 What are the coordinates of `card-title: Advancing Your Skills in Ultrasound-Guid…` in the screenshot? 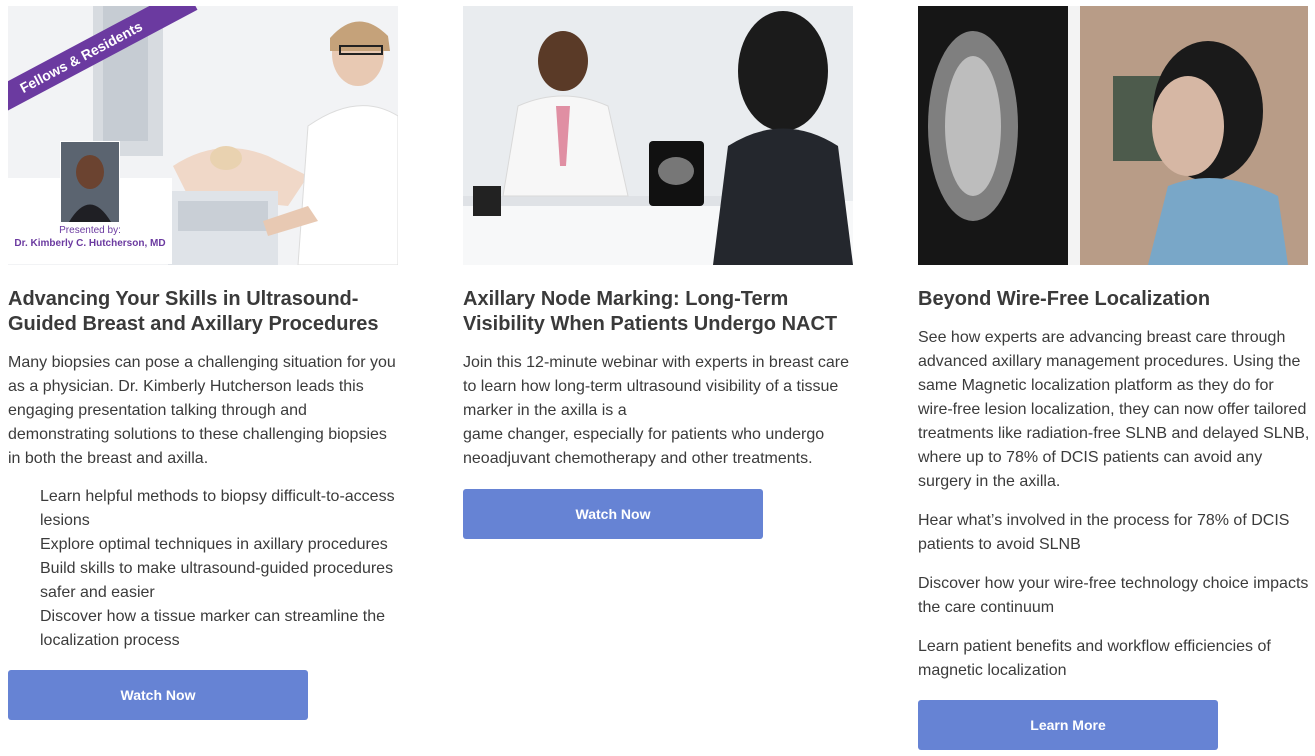 It's located at (193, 311).